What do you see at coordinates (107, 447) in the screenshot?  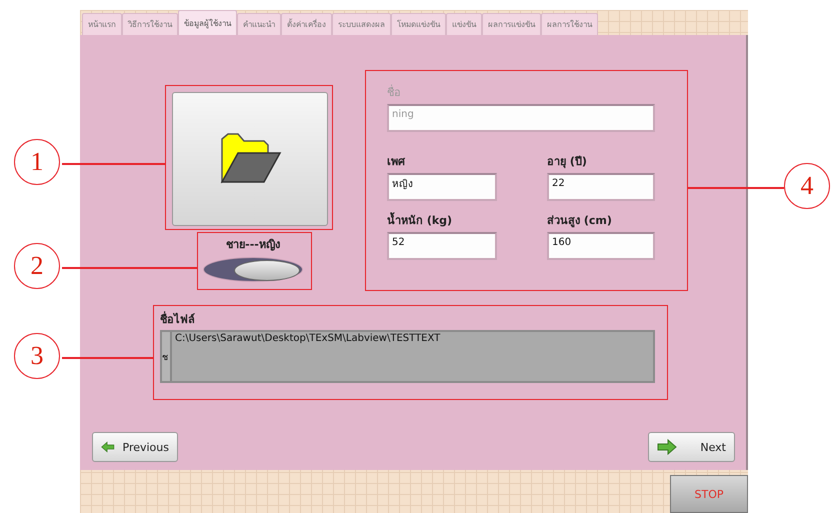 I see `arrow-left-icon` at bounding box center [107, 447].